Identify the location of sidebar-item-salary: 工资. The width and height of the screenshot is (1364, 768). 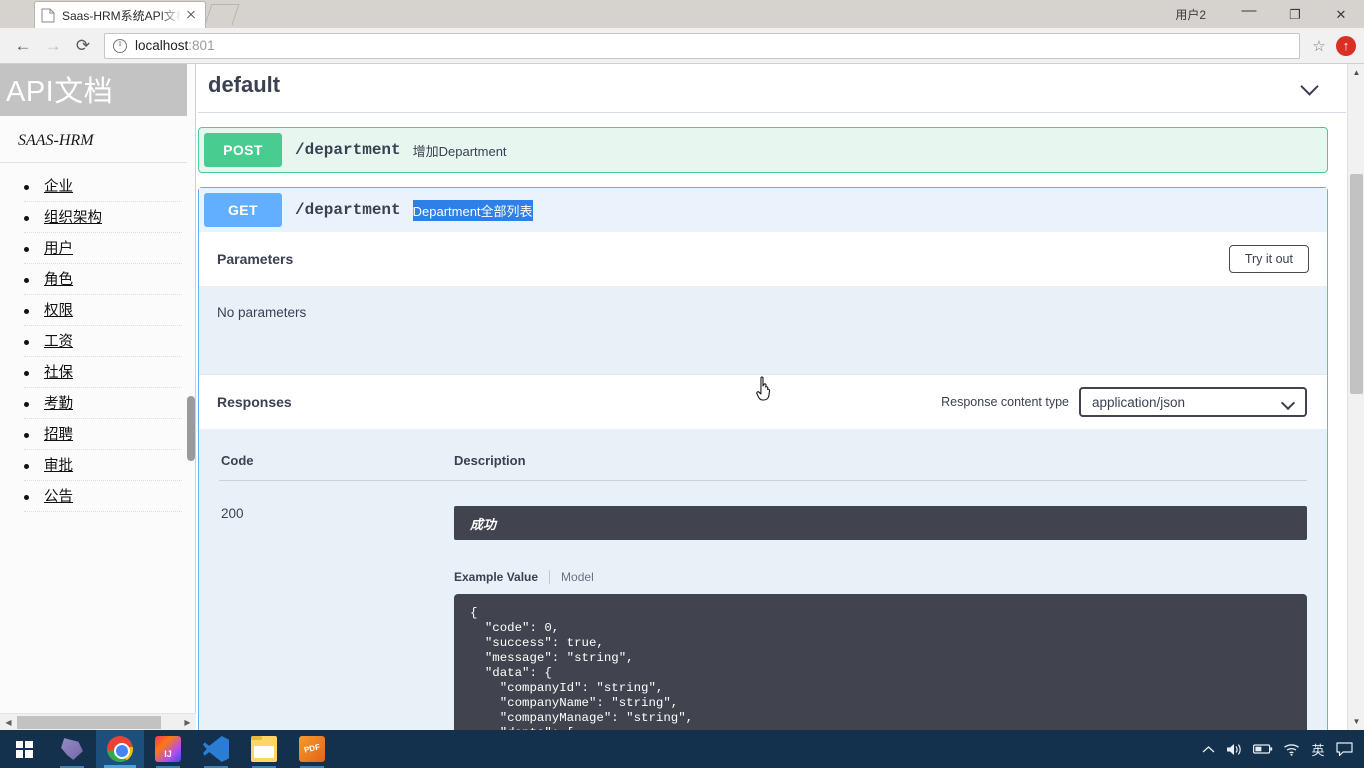
(98, 341).